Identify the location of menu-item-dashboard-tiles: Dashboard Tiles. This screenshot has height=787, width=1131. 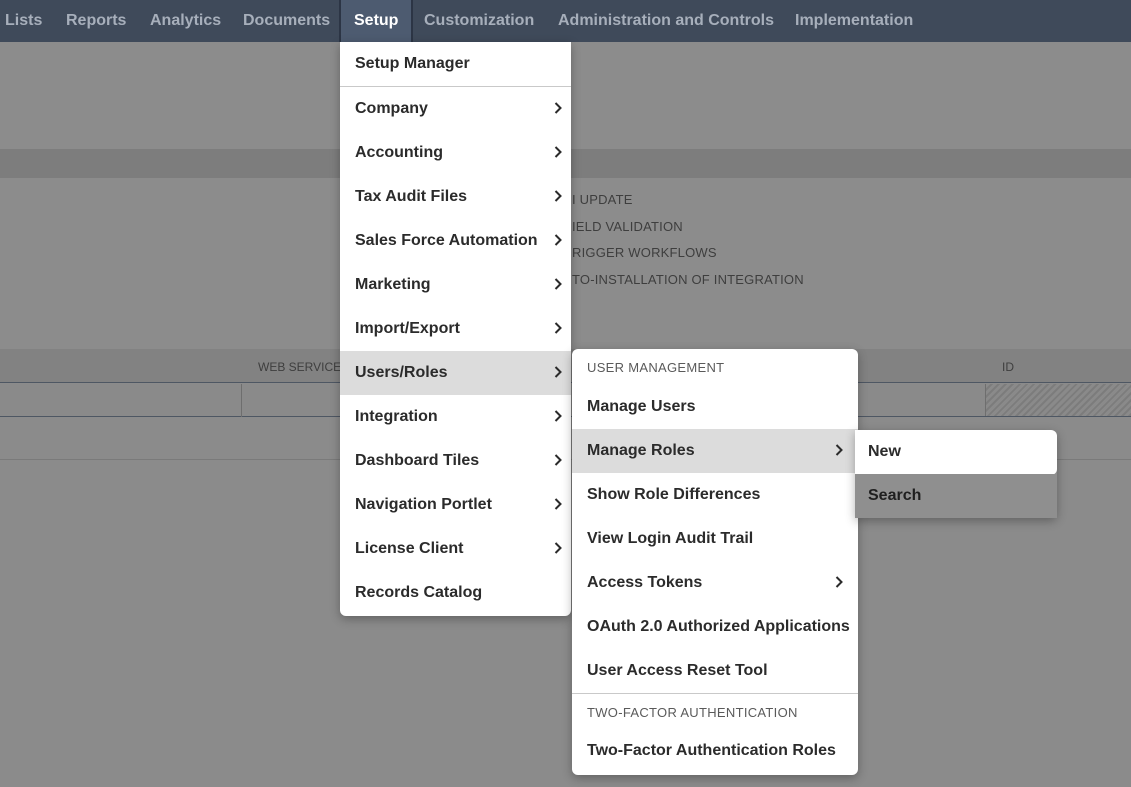
(455, 461).